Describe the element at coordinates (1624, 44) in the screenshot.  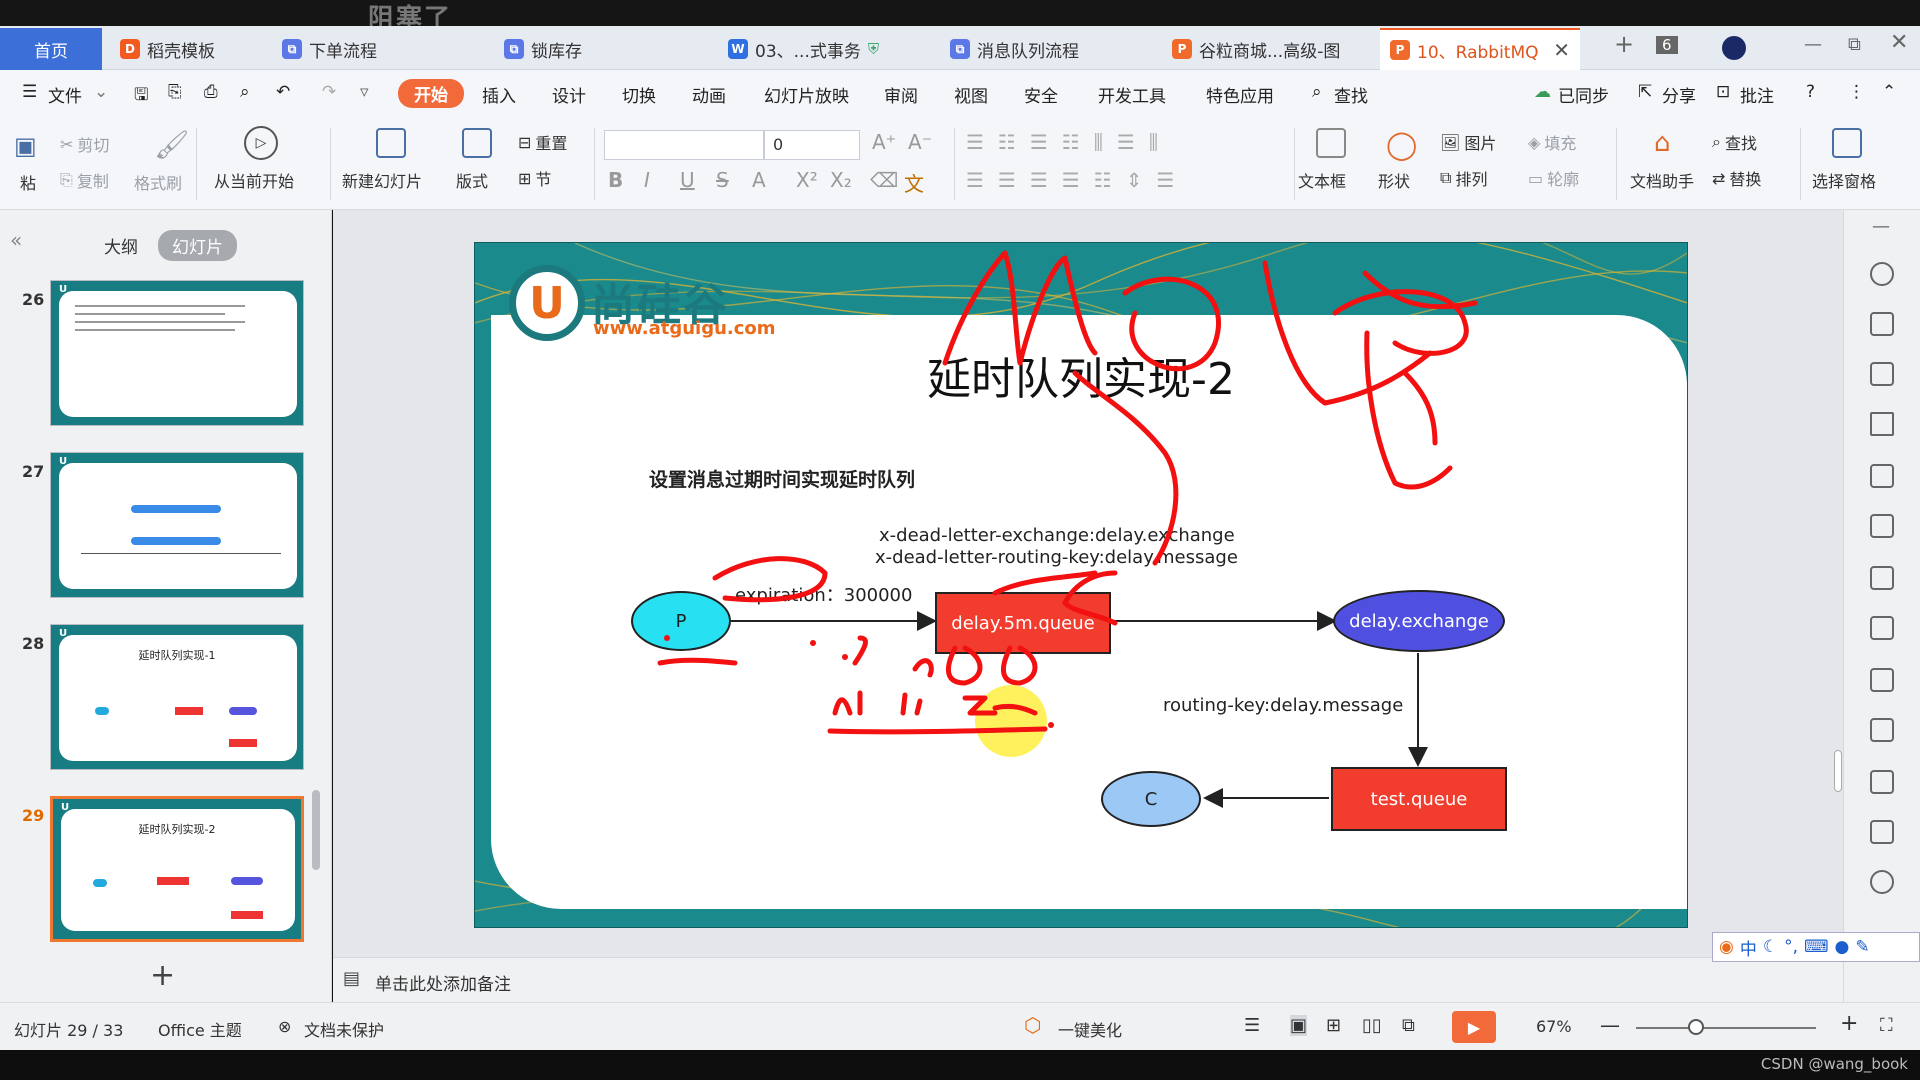
I see `new-tab-icon: +` at that location.